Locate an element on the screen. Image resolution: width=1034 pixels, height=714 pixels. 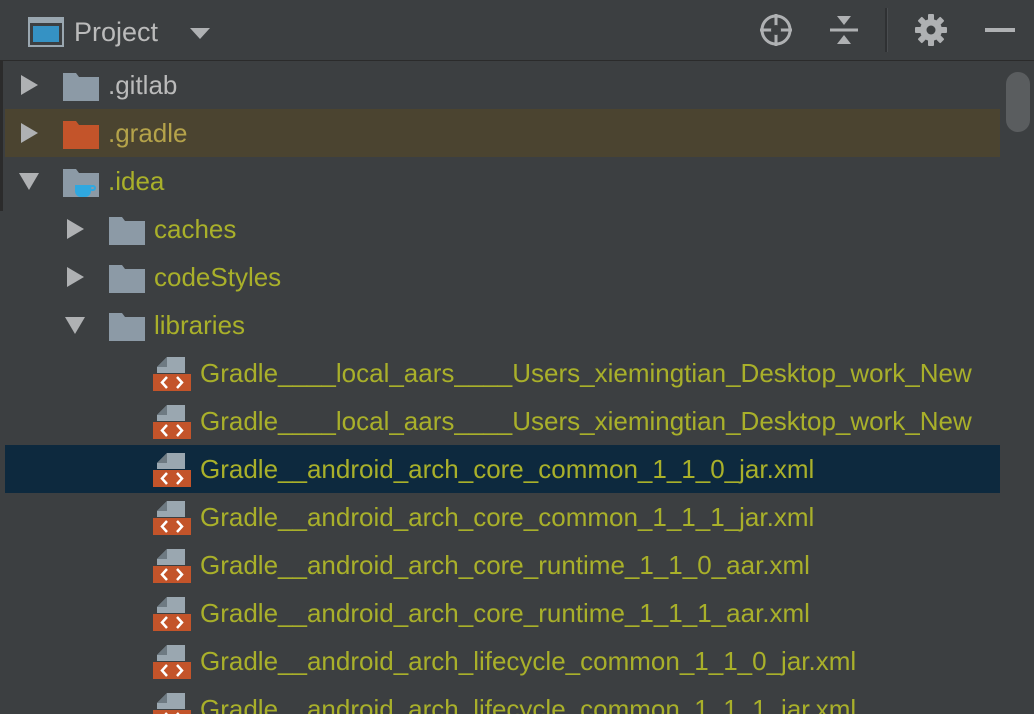
excluded-folder-icon is located at coordinates (81, 135).